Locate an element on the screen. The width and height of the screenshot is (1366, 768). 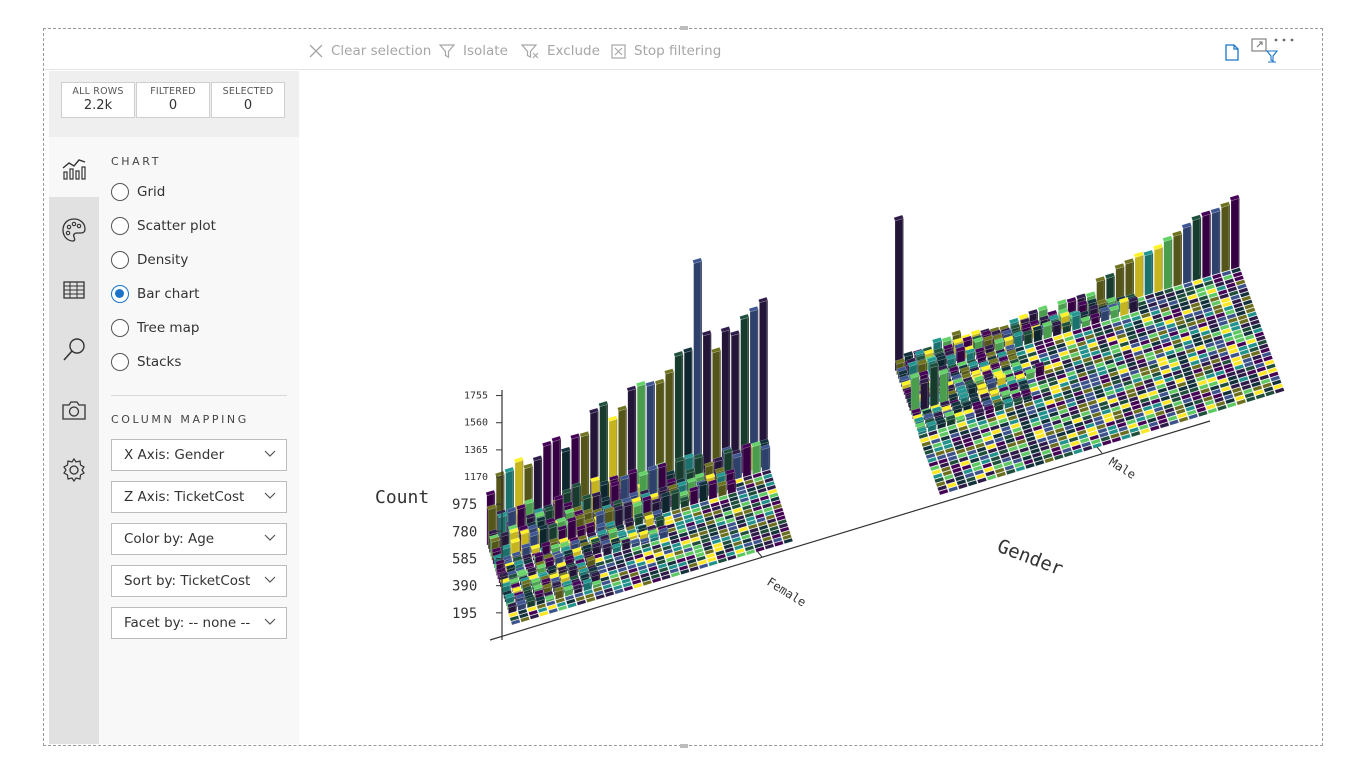
camera-icon is located at coordinates (74, 410).